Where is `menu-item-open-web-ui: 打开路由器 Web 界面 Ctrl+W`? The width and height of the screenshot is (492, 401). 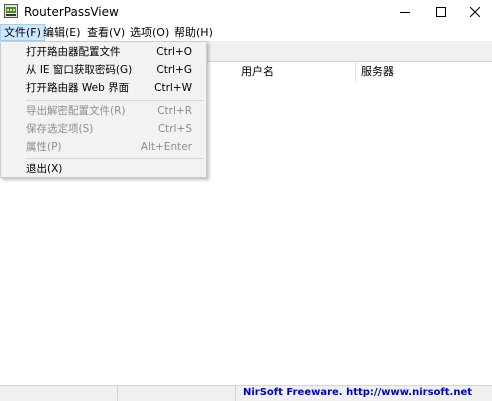 menu-item-open-web-ui: 打开路由器 Web 界面 Ctrl+W is located at coordinates (103, 88).